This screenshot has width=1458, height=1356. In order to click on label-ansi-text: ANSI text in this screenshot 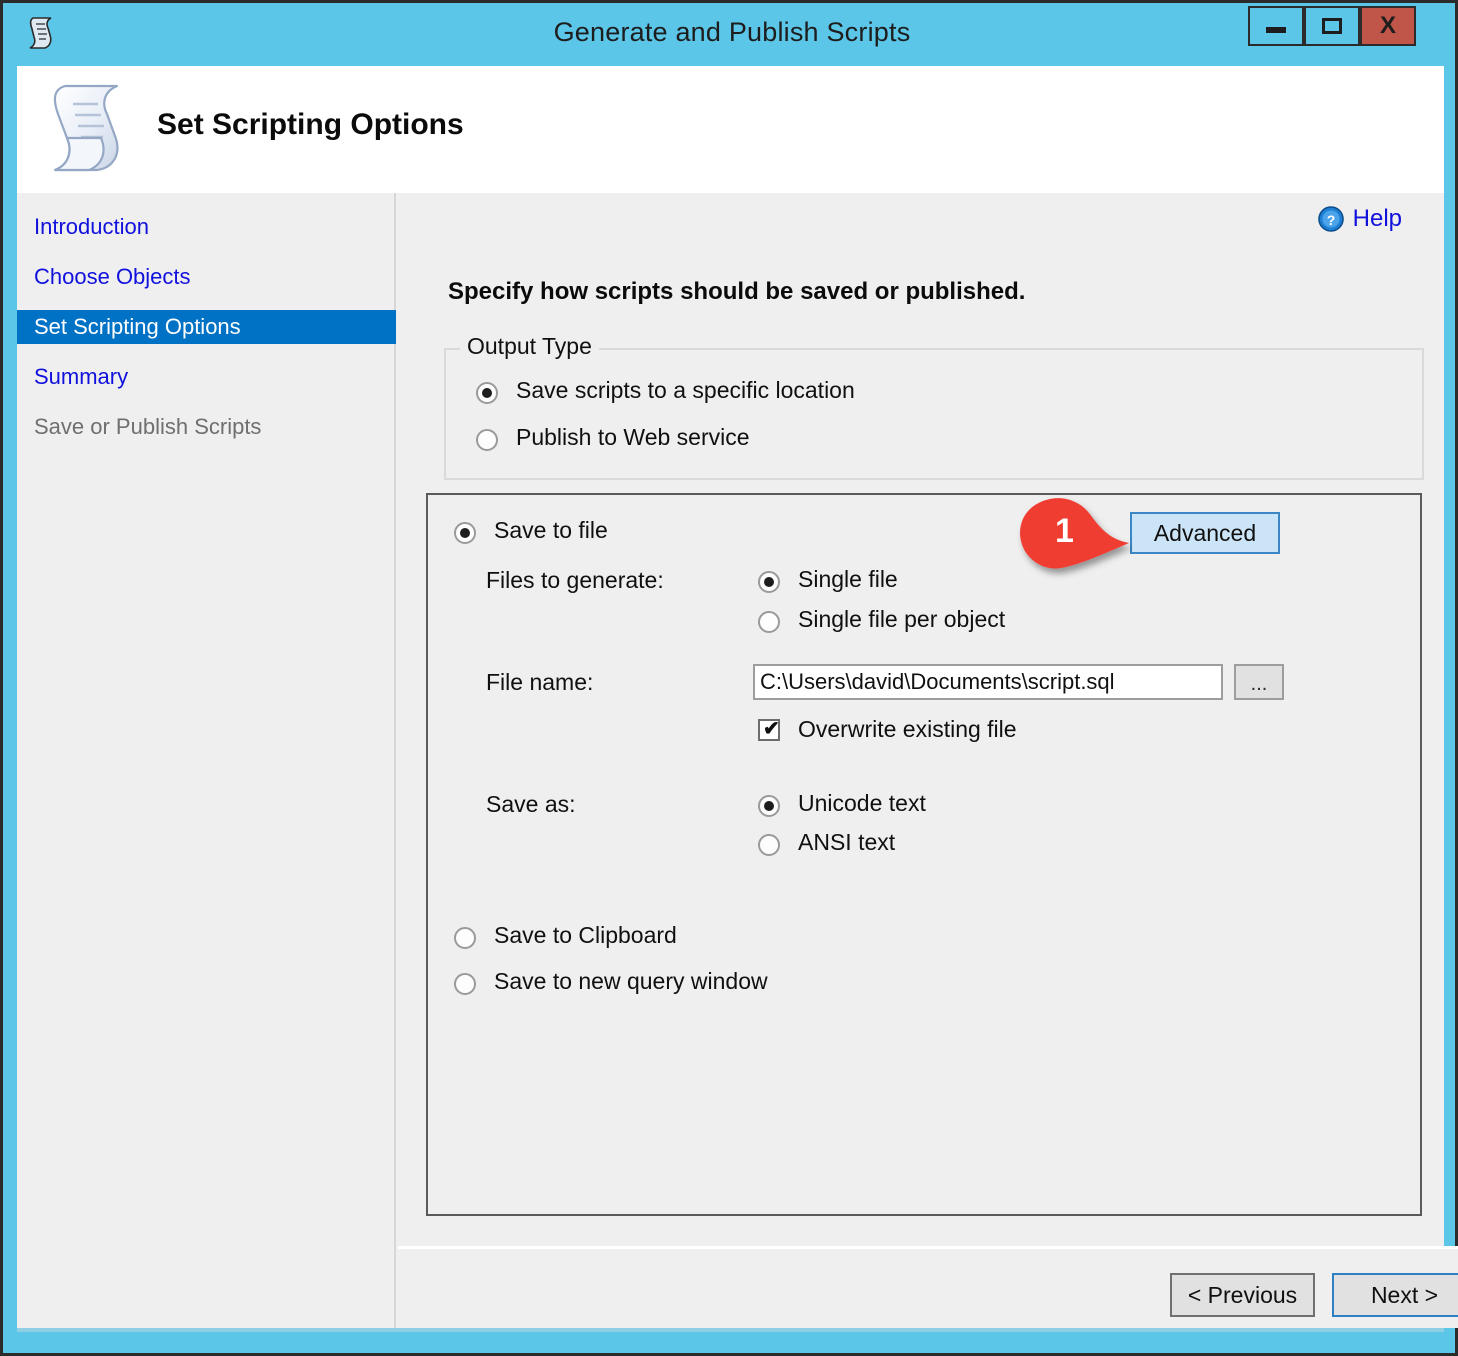, I will do `click(846, 842)`.